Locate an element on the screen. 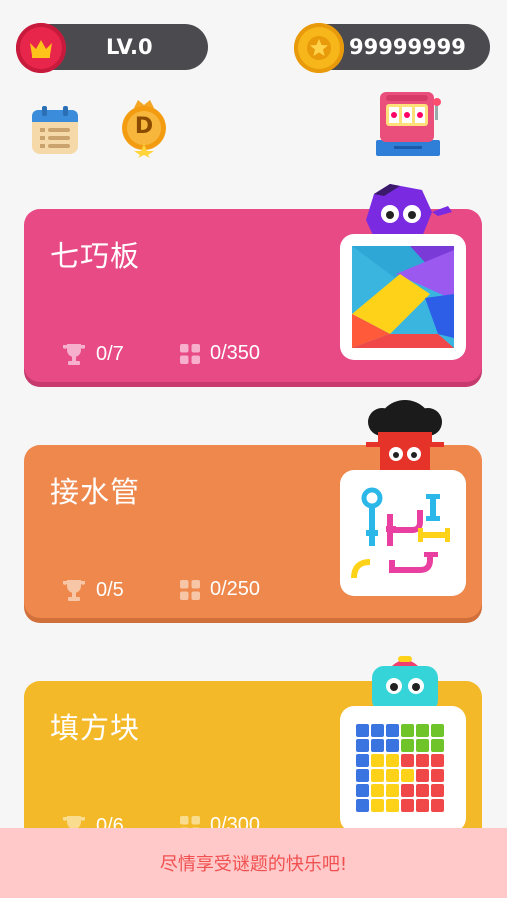 This screenshot has height=898, width=507. level-stat: 0/350 is located at coordinates (220, 353).